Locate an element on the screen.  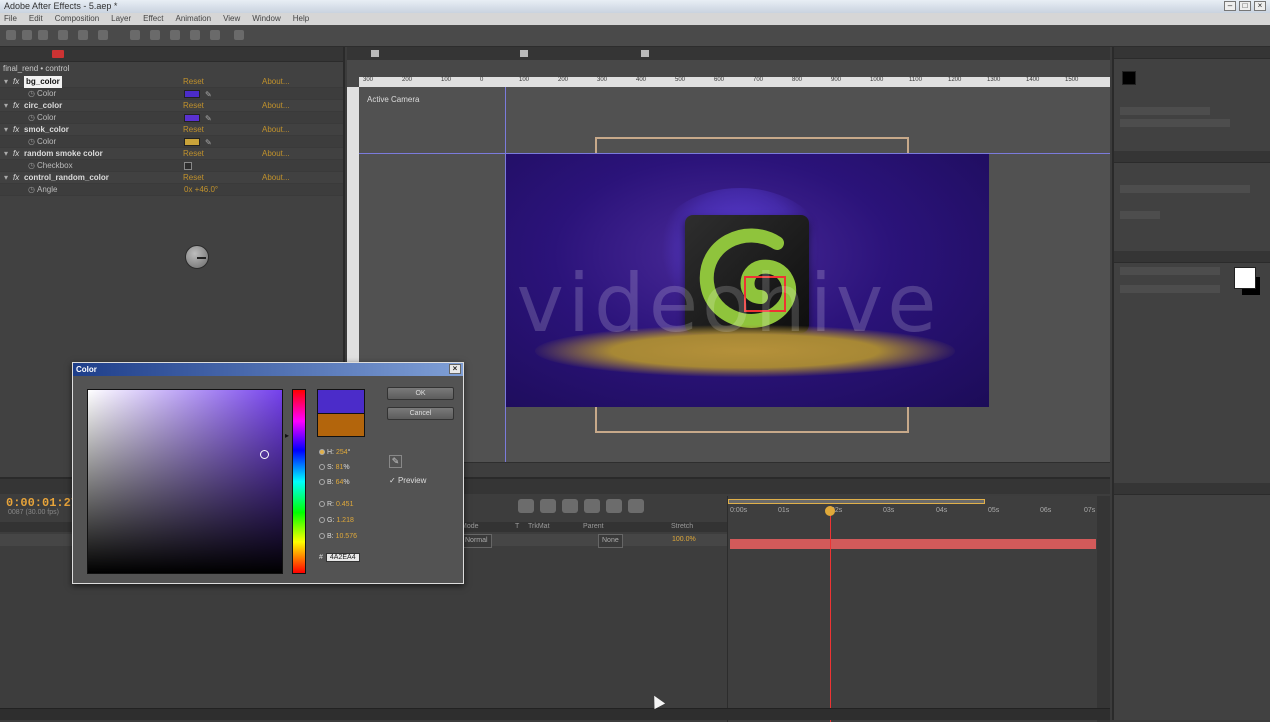
saturation-field: S: 81% is located at coordinates (334, 467).